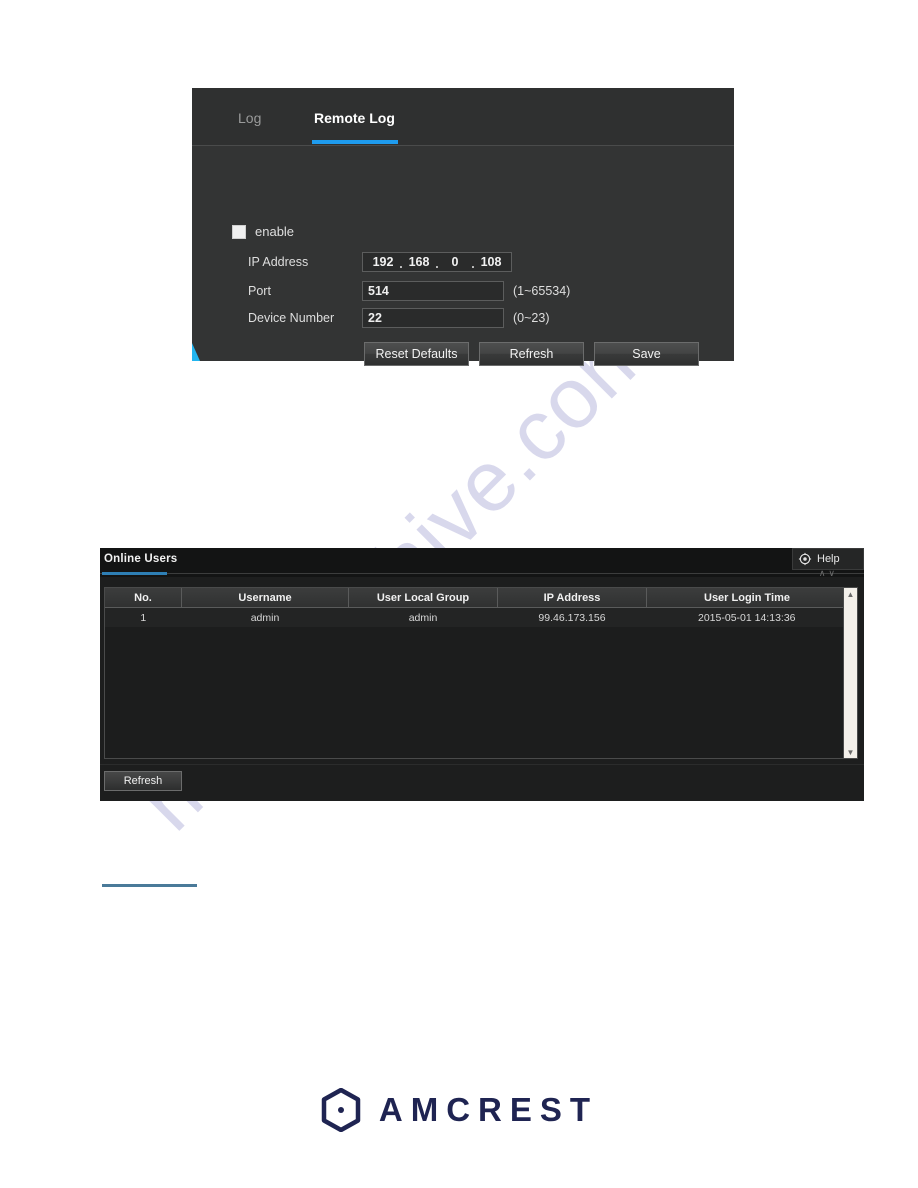 Image resolution: width=918 pixels, height=1188 pixels. I want to click on device-number-range-hint: (0~23), so click(531, 318).